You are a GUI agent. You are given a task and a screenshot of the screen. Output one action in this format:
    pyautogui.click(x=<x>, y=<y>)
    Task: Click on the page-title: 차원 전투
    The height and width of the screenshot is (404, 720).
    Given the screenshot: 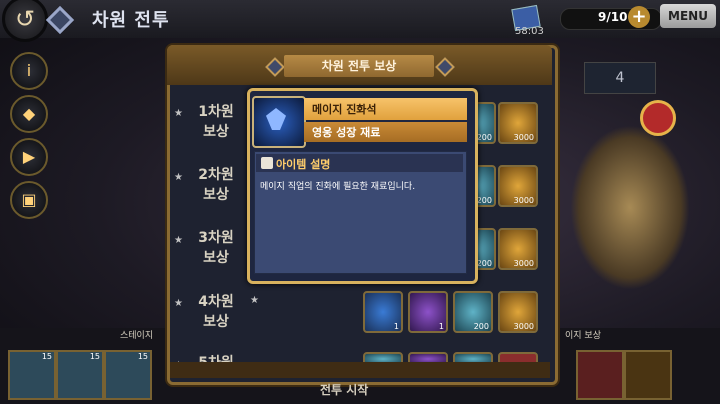 What is the action you would take?
    pyautogui.click(x=131, y=20)
    